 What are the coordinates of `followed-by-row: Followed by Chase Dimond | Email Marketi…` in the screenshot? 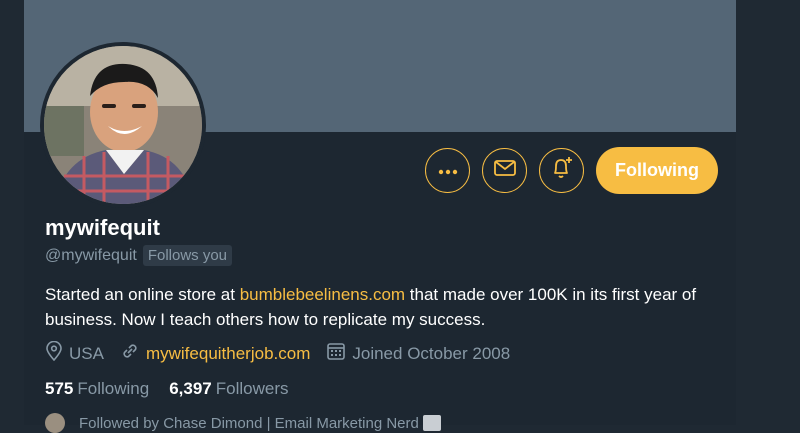 It's located at (243, 423).